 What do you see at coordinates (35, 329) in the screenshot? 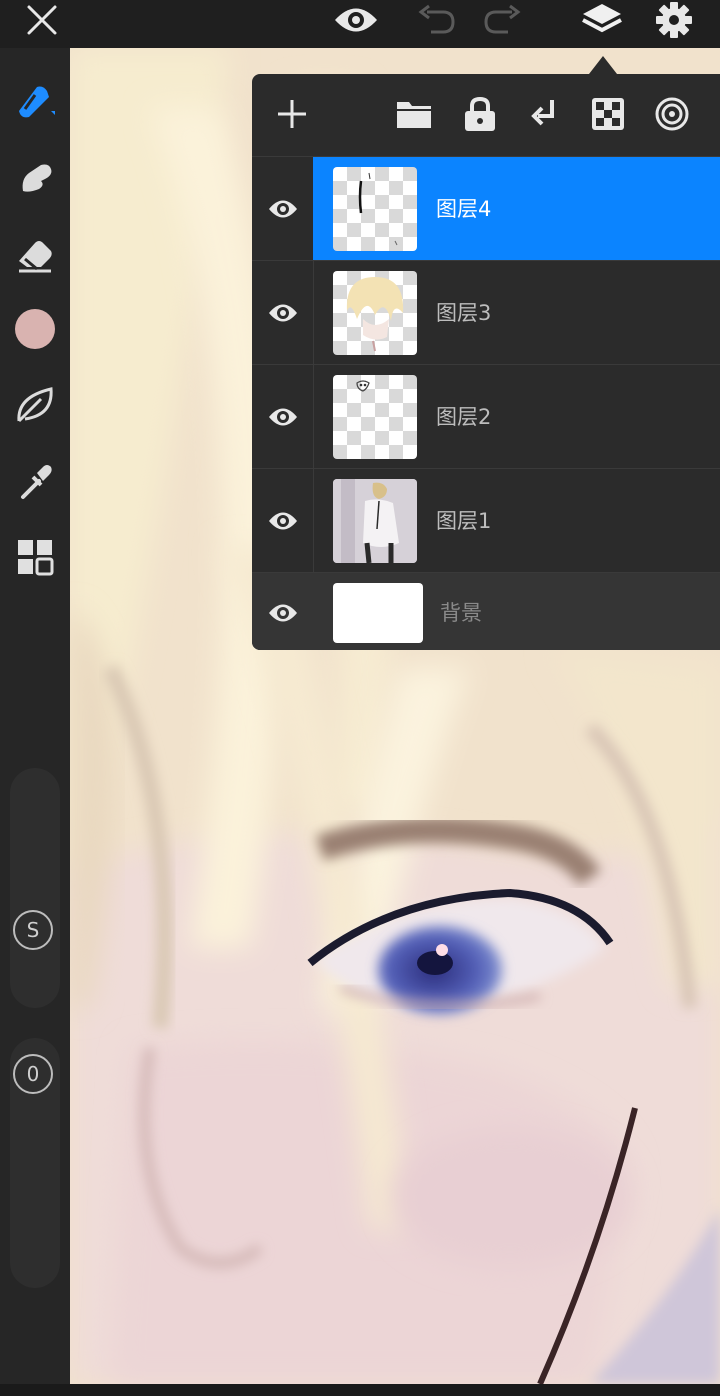
I see `color-swatch` at bounding box center [35, 329].